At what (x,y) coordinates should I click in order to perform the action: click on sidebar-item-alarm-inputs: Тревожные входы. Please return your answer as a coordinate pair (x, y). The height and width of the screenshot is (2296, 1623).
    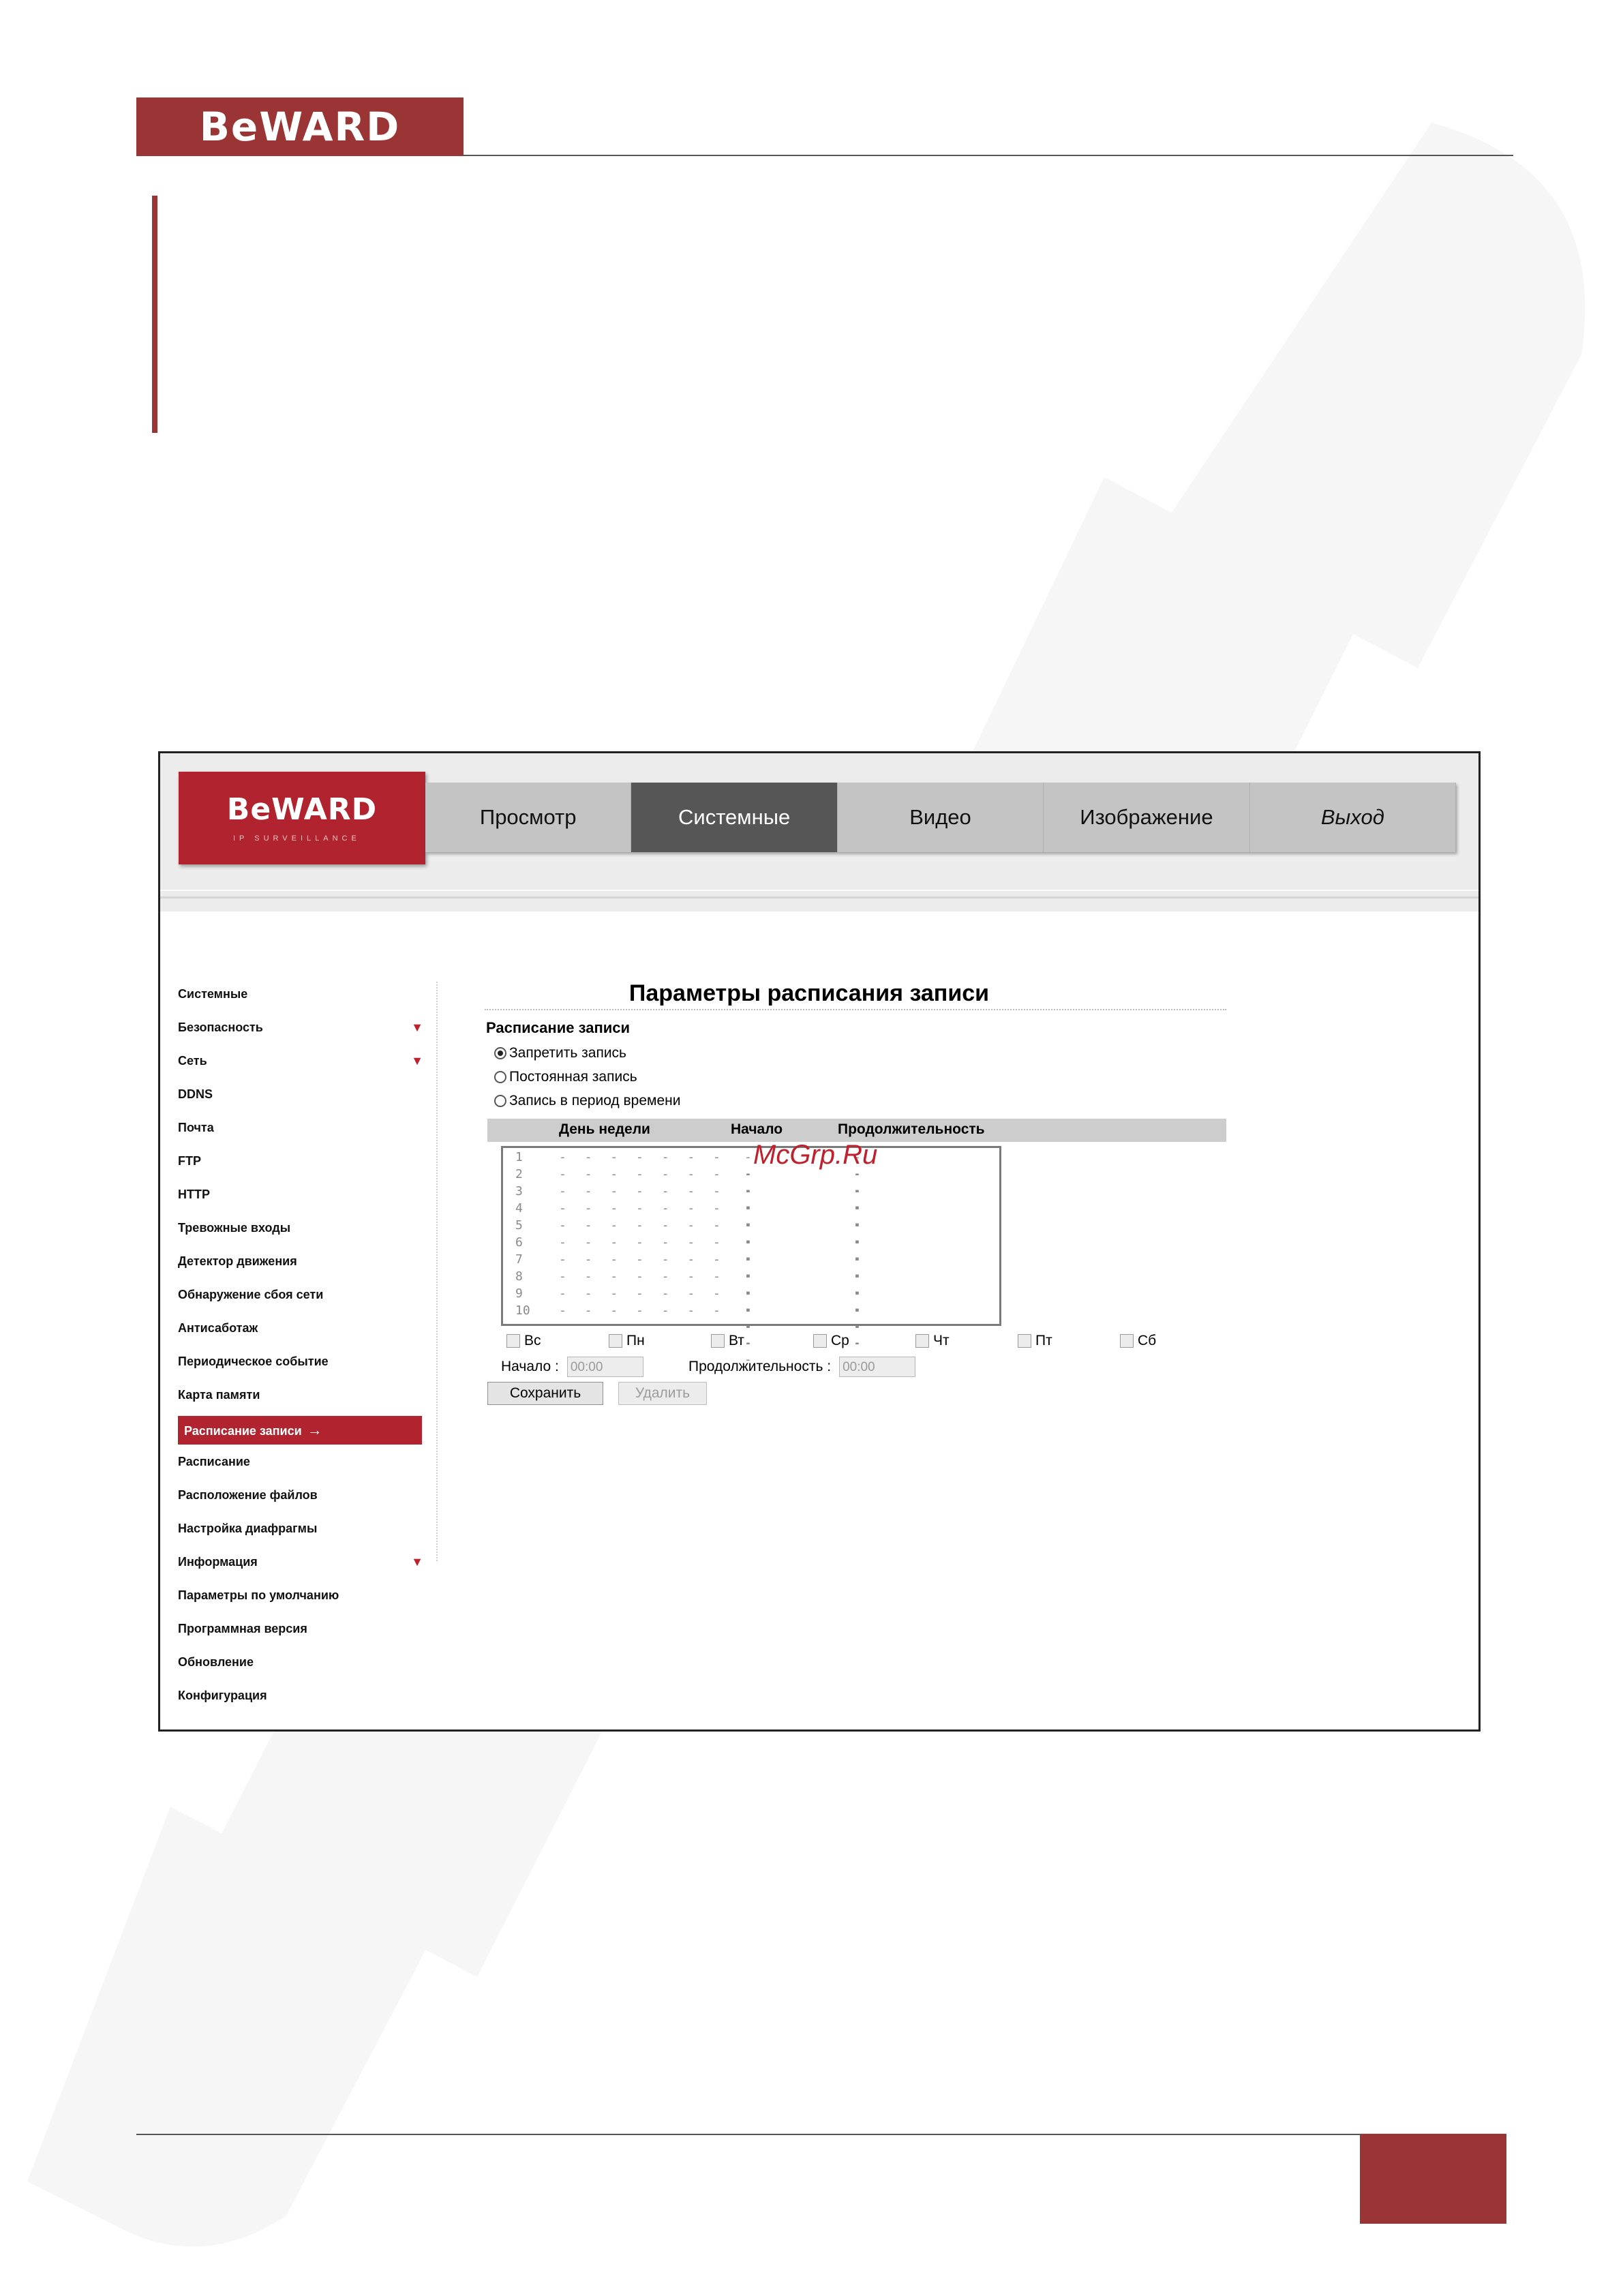
    Looking at the image, I should click on (300, 1227).